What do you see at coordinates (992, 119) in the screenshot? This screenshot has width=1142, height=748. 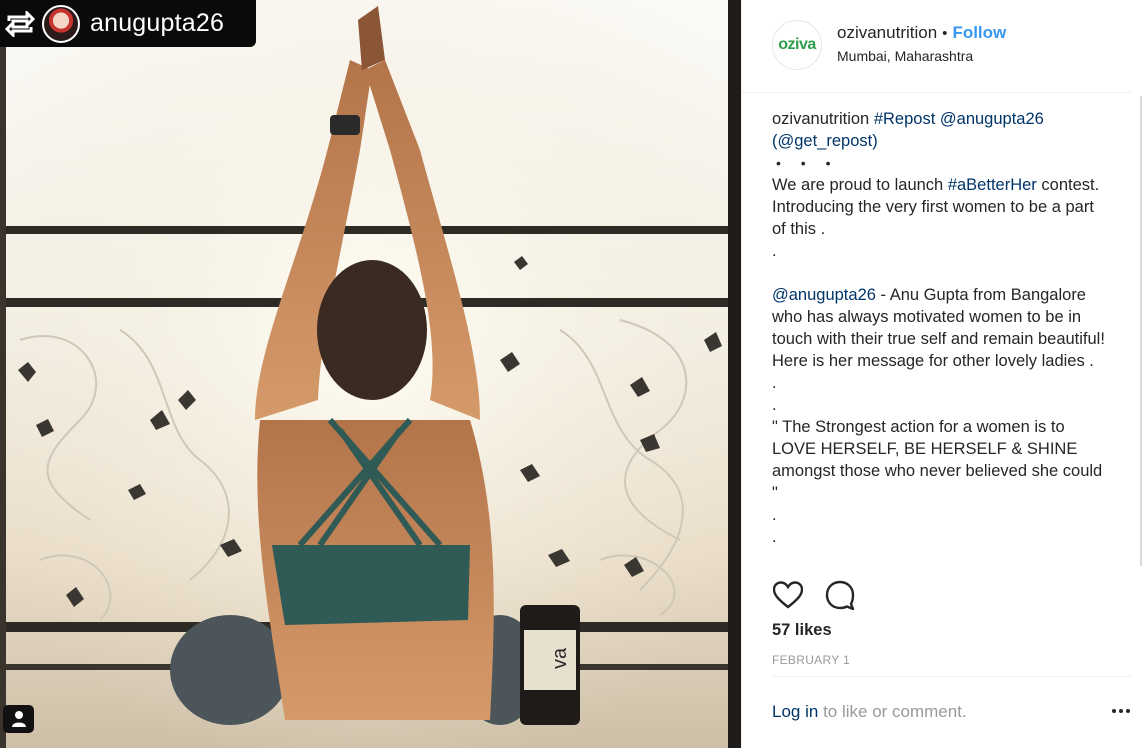 I see `mention-anugupta26: @anugupta26` at bounding box center [992, 119].